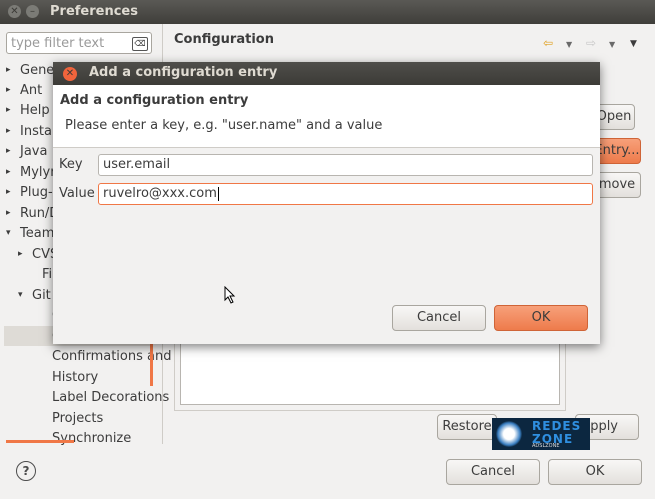  Describe the element at coordinates (37, 233) in the screenshot. I see `tree-item-label: Team` at that location.